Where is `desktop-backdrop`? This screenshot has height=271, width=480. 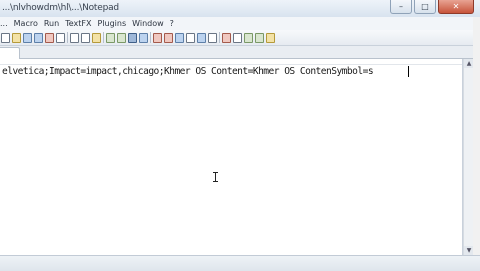 desktop-backdrop is located at coordinates (476, 143).